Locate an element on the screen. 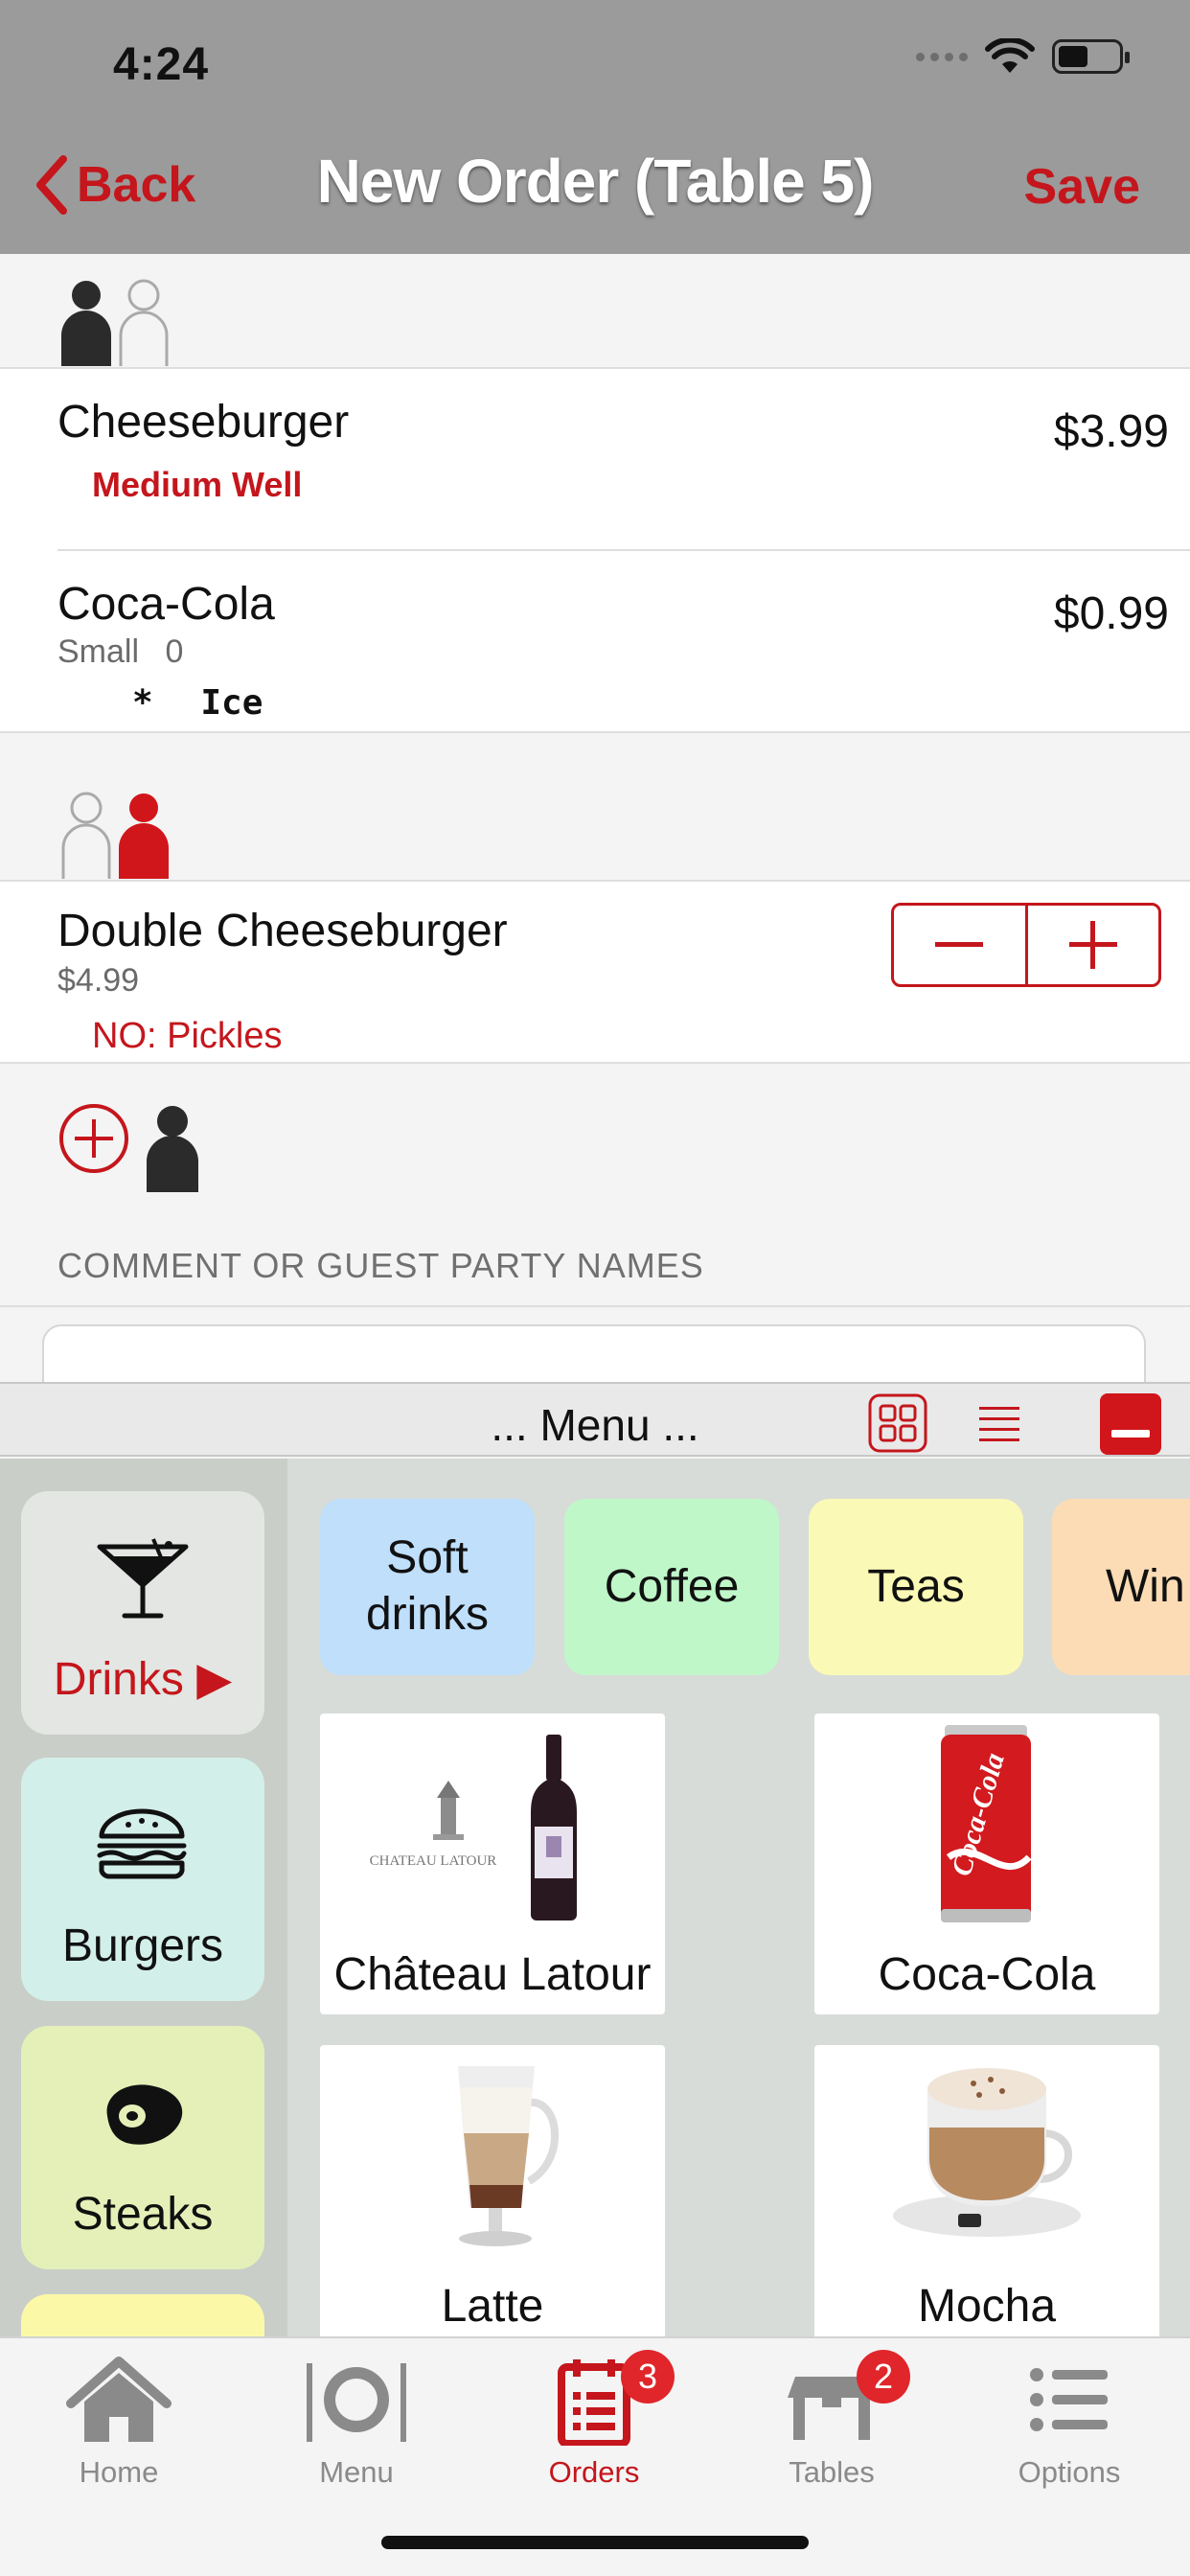 This screenshot has height=2576, width=1190. subcategory-soft-drinks: Soft drinks is located at coordinates (428, 1587).